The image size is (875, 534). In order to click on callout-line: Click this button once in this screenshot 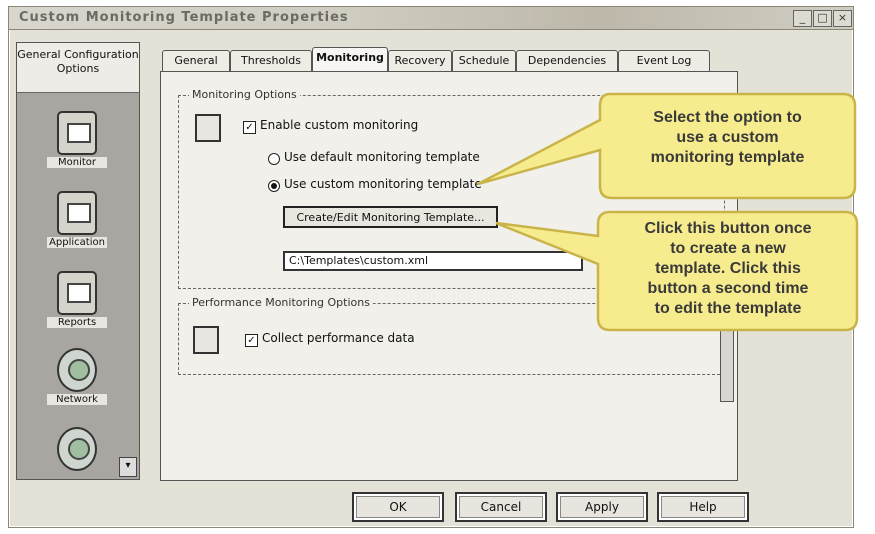, I will do `click(728, 228)`.